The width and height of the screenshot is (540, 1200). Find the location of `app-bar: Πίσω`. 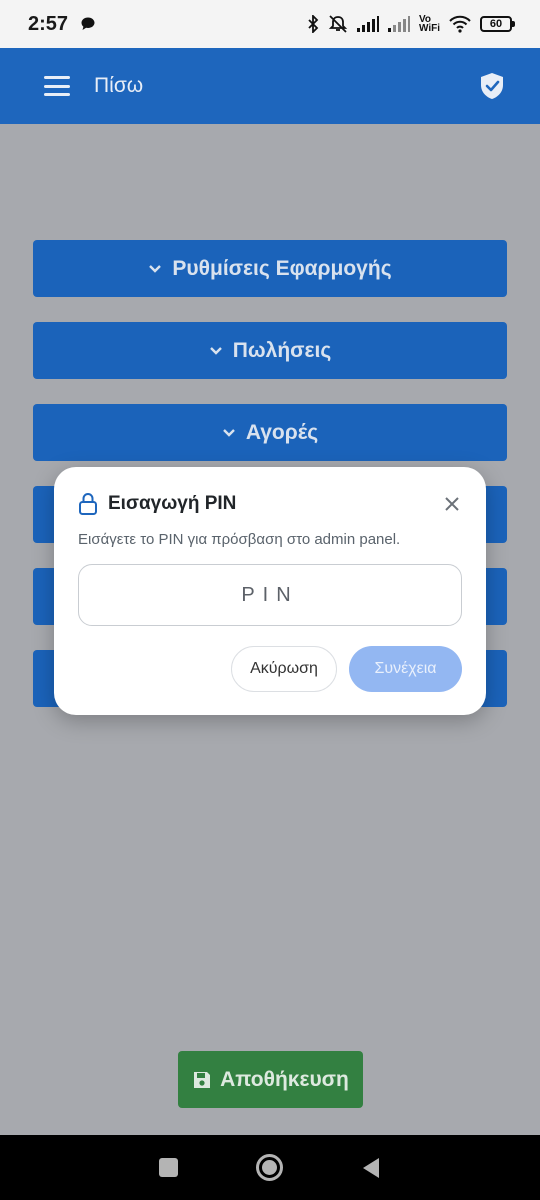

app-bar: Πίσω is located at coordinates (270, 86).